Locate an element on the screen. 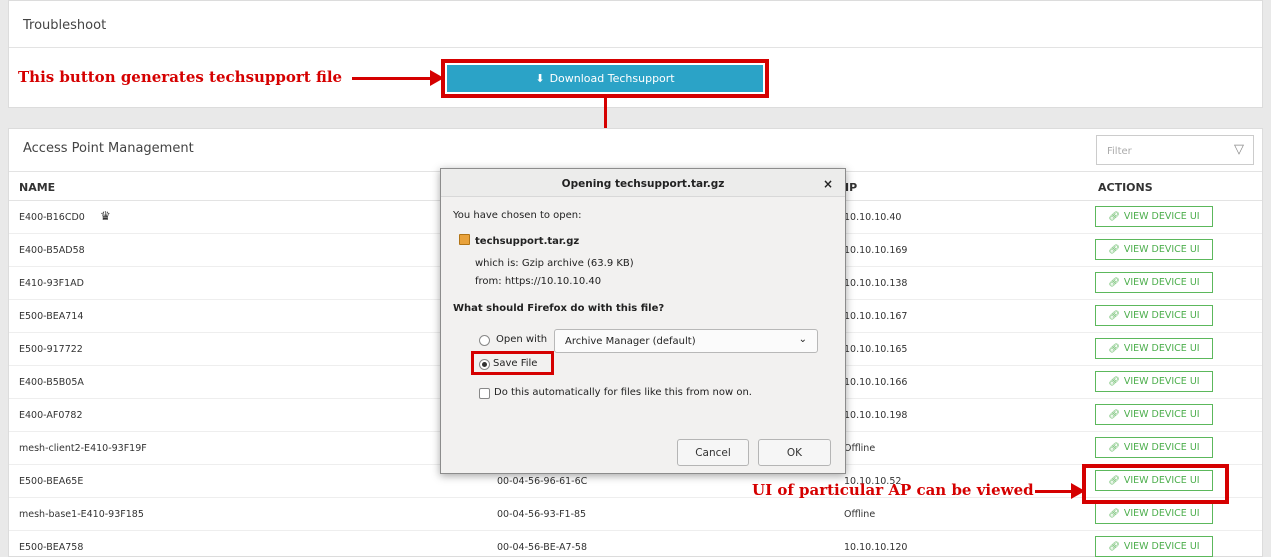 The image size is (1271, 557). open-with-radio is located at coordinates (484, 340).